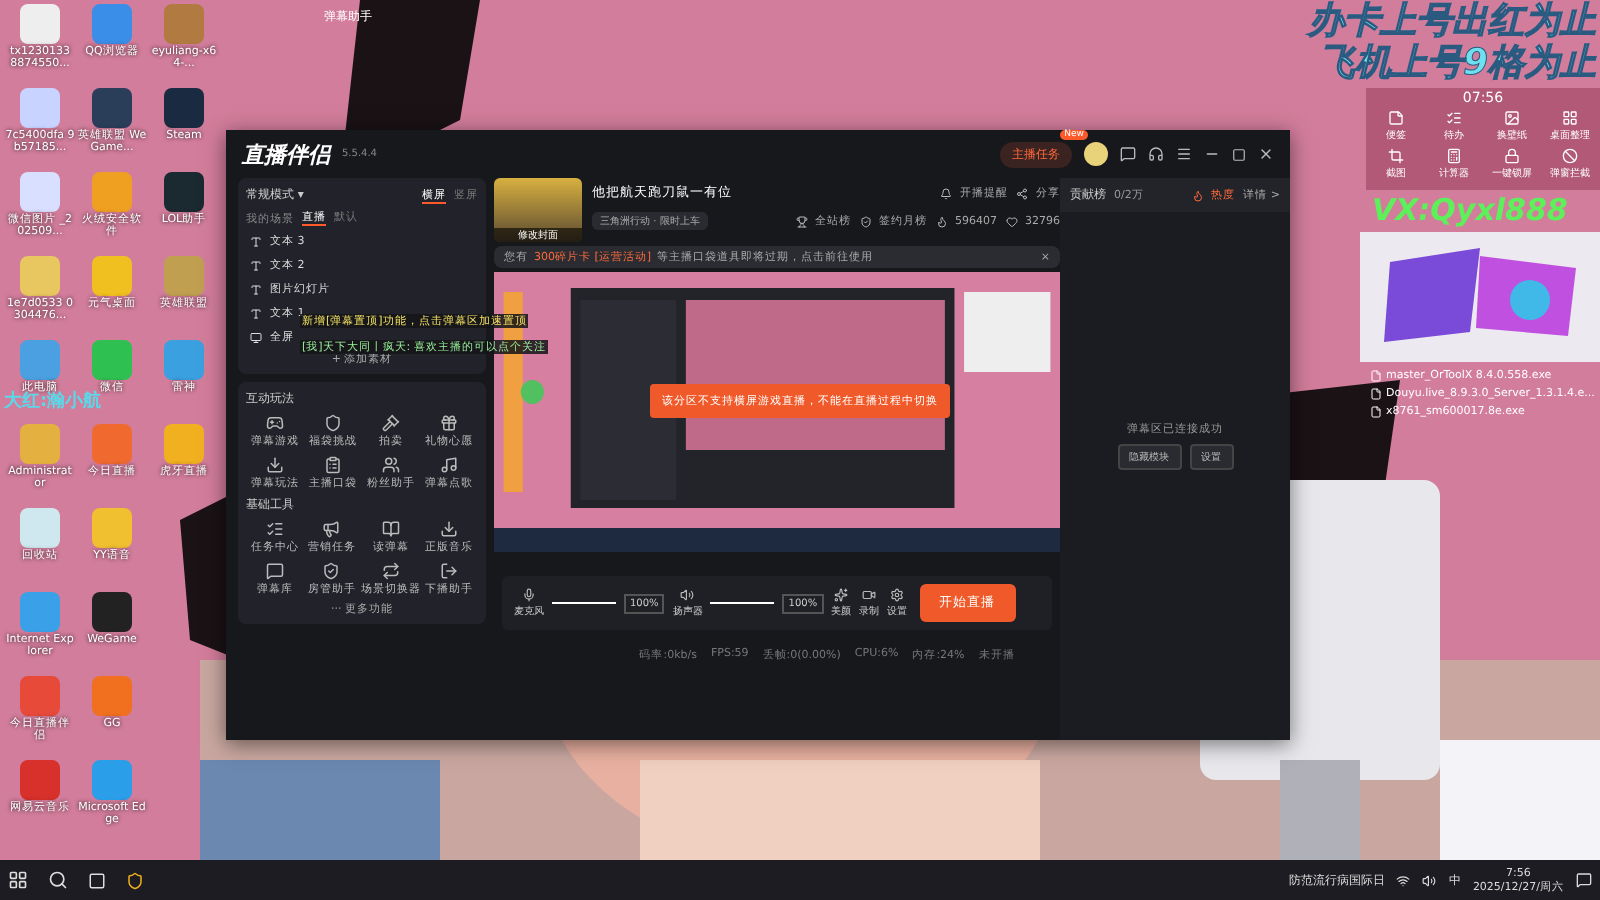 This screenshot has width=1600, height=900. I want to click on task-view-icon, so click(97, 880).